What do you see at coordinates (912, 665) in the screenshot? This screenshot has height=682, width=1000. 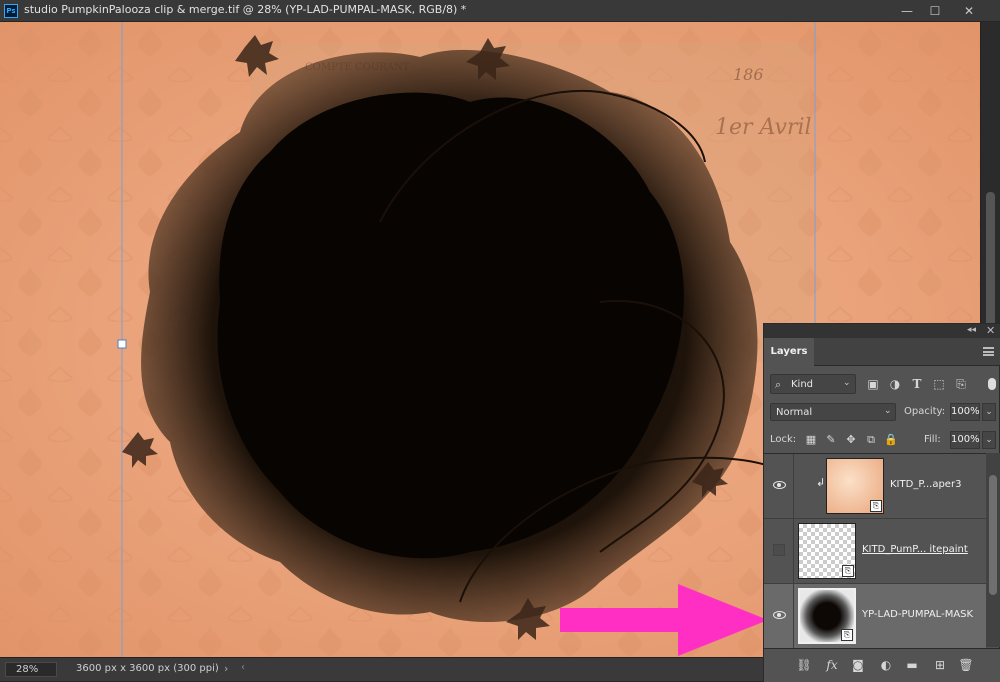 I see `group-folder-icon: ▬` at bounding box center [912, 665].